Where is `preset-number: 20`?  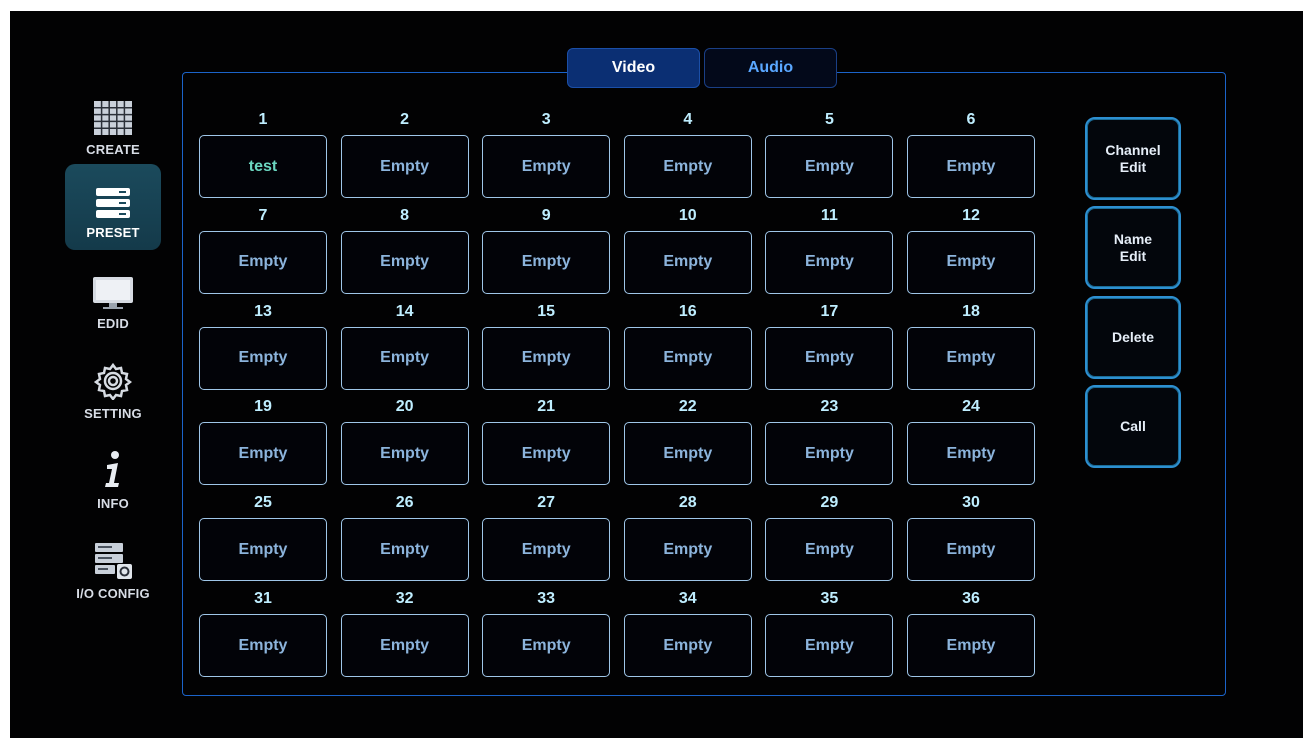 preset-number: 20 is located at coordinates (404, 407).